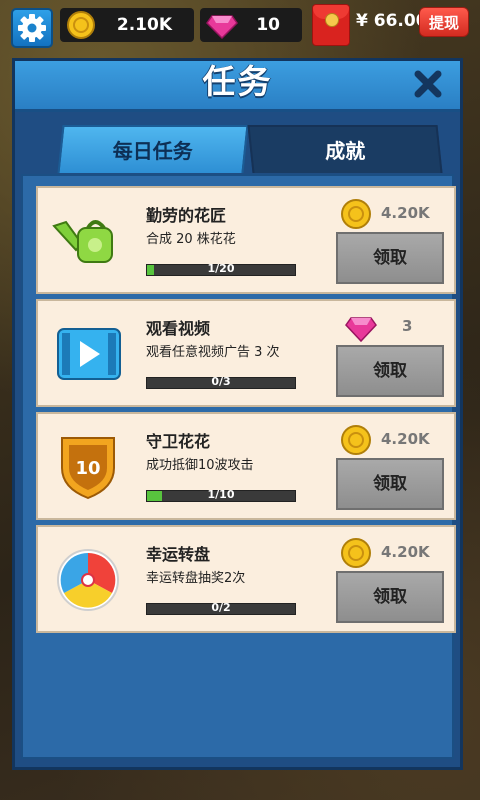 Image resolution: width=480 pixels, height=800 pixels. Describe the element at coordinates (200, 465) in the screenshot. I see `task-description: 成功抵御10波攻击` at that location.